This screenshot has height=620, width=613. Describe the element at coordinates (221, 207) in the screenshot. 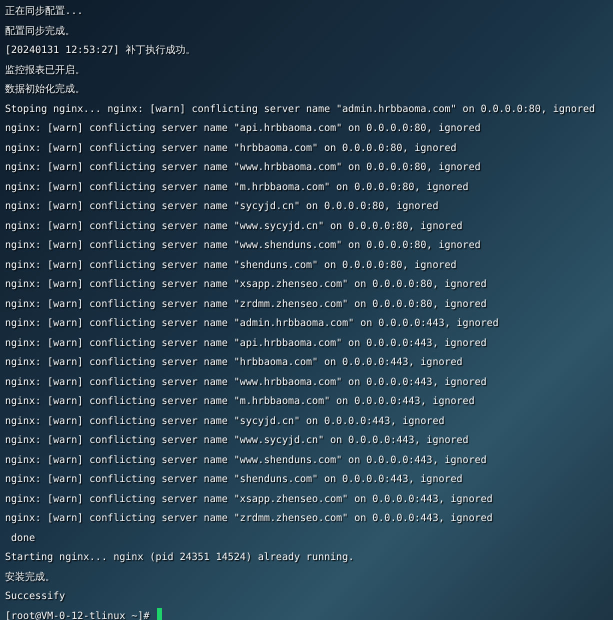

I see `terminal-output-line: nginx: [warn] conflicting server name "sycyjd.cn" on 0.0.0.0:80, ignored` at that location.